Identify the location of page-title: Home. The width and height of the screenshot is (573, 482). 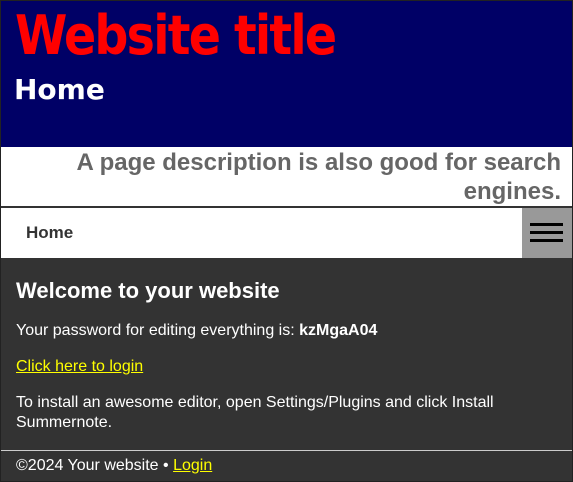
(59, 89).